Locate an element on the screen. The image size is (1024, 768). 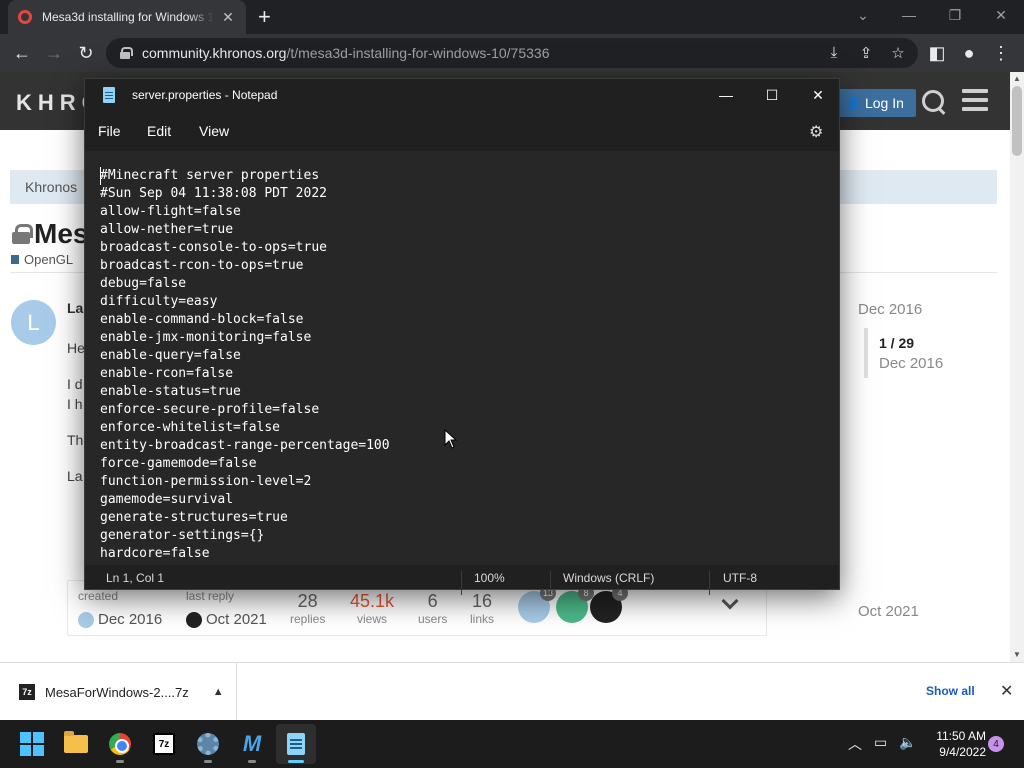
restore-browser-button: ❐ is located at coordinates (955, 15).